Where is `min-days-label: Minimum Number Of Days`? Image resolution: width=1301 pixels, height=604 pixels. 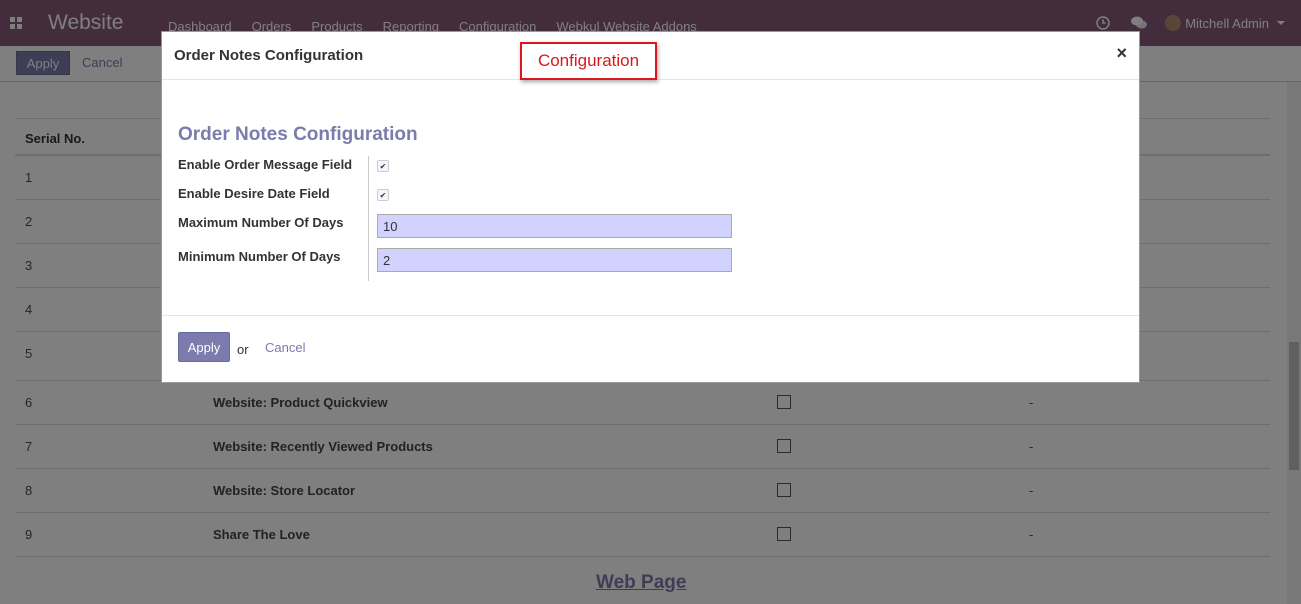 min-days-label: Minimum Number Of Days is located at coordinates (259, 256).